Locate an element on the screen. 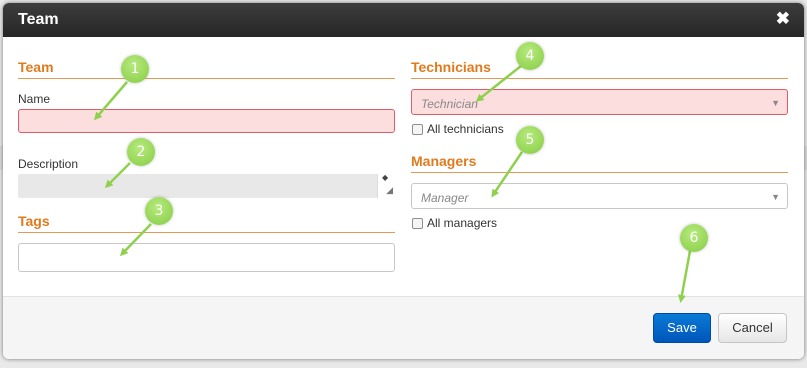 Image resolution: width=807 pixels, height=368 pixels. manager-select: Manager ▼ is located at coordinates (599, 196).